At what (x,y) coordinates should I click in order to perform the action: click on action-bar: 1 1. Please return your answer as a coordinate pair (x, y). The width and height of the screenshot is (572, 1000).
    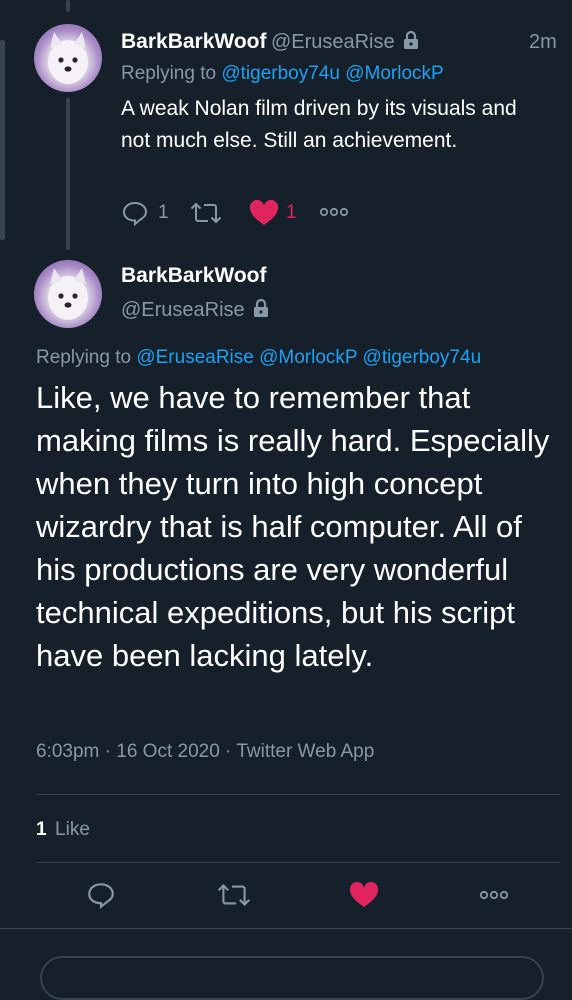
    Looking at the image, I should click on (286, 213).